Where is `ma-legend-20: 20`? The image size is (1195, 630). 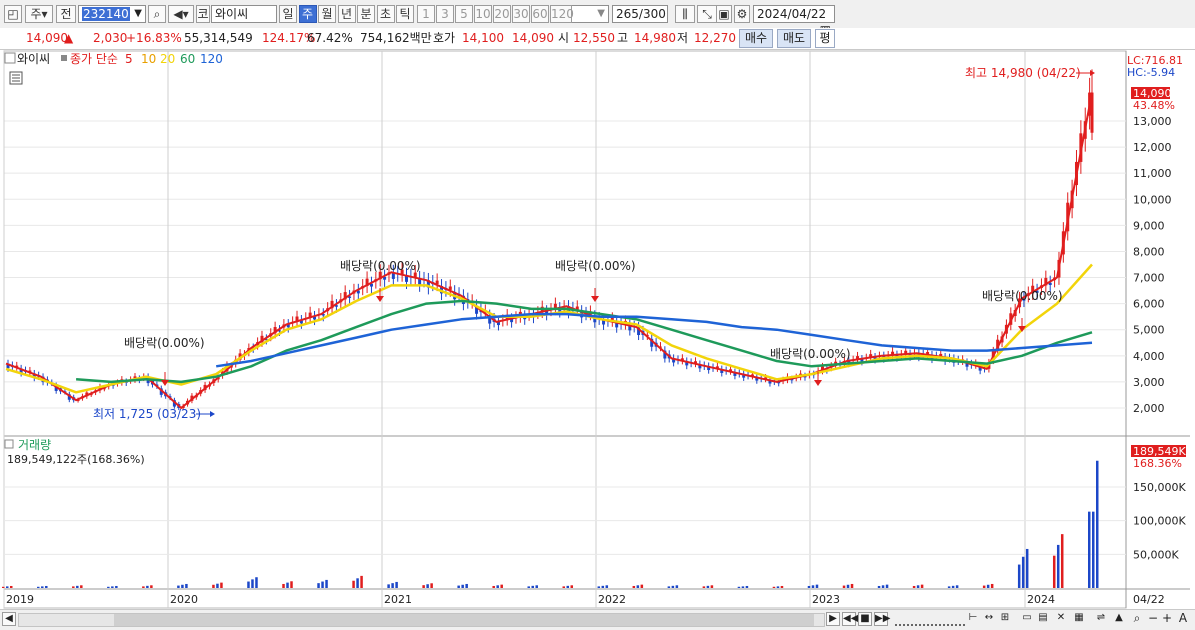
ma-legend-20: 20 is located at coordinates (167, 59).